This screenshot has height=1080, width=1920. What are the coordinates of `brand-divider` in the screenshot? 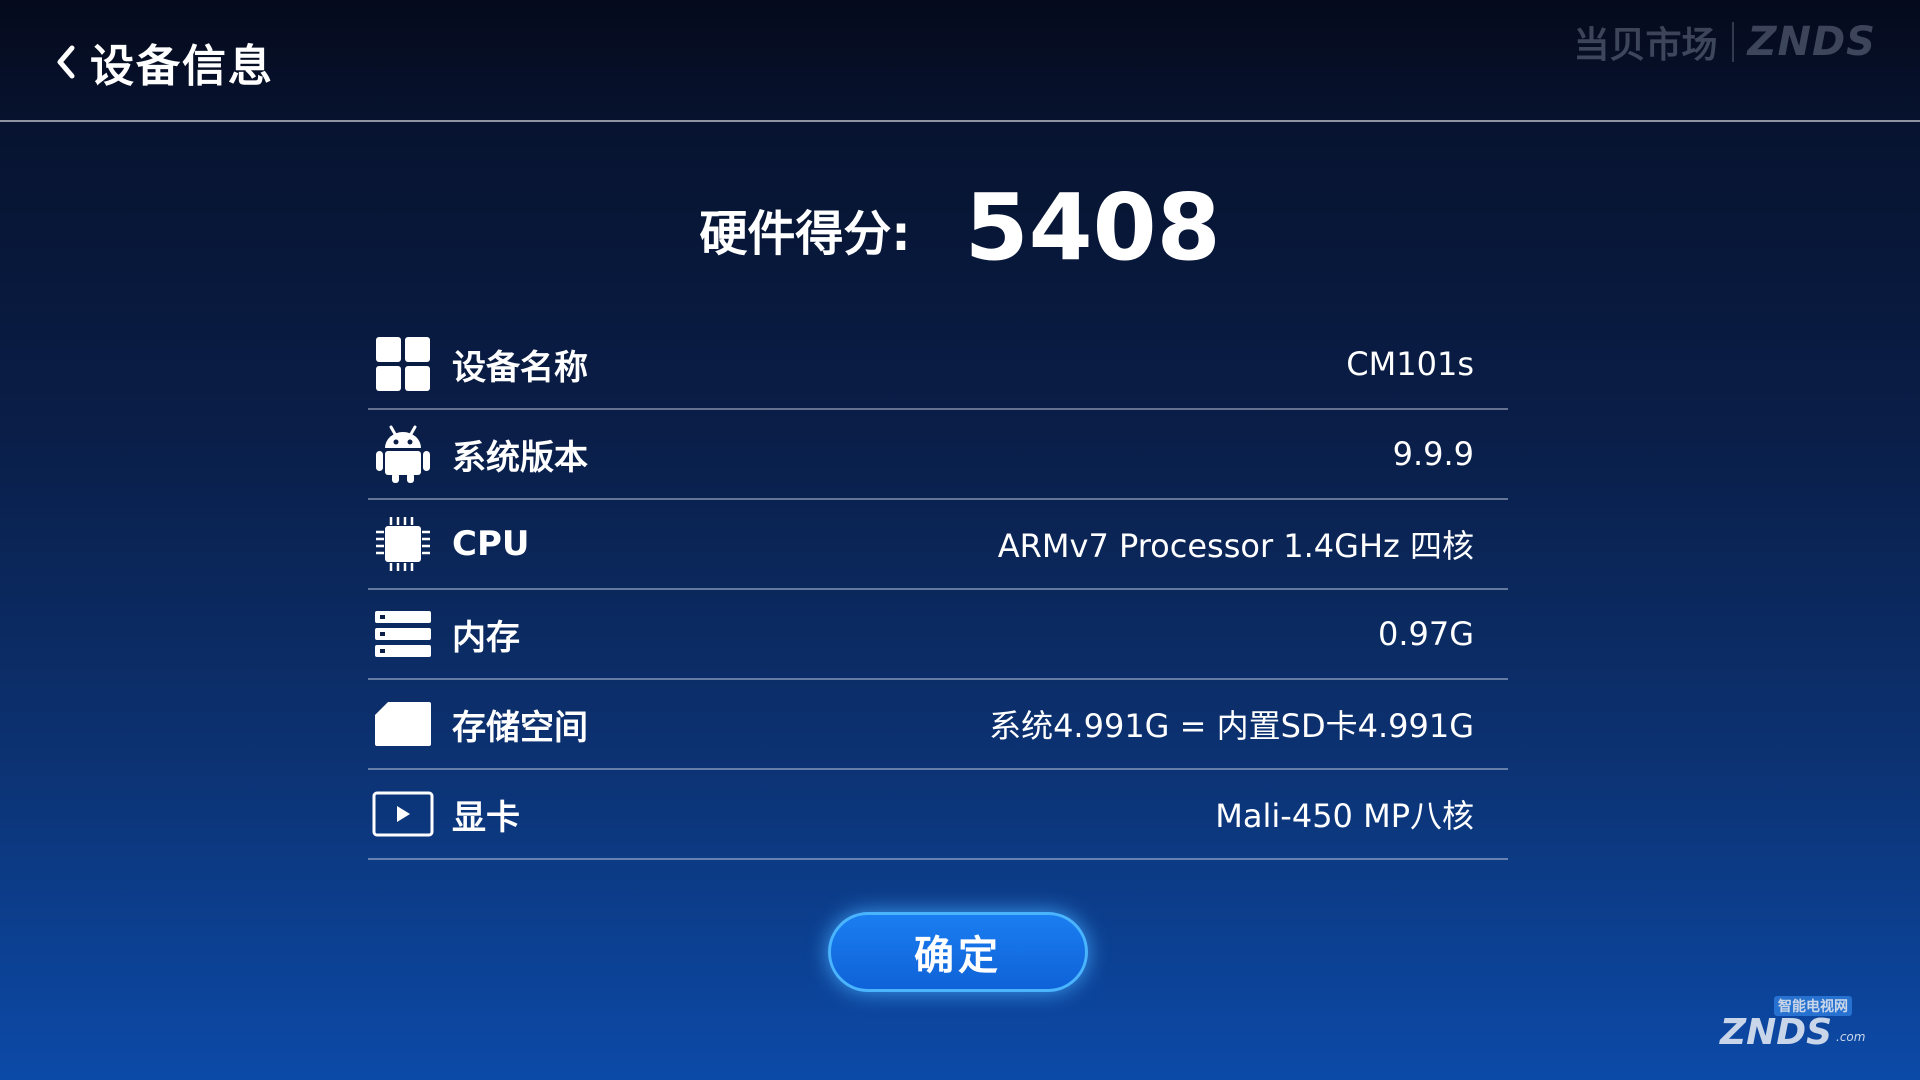 It's located at (1732, 42).